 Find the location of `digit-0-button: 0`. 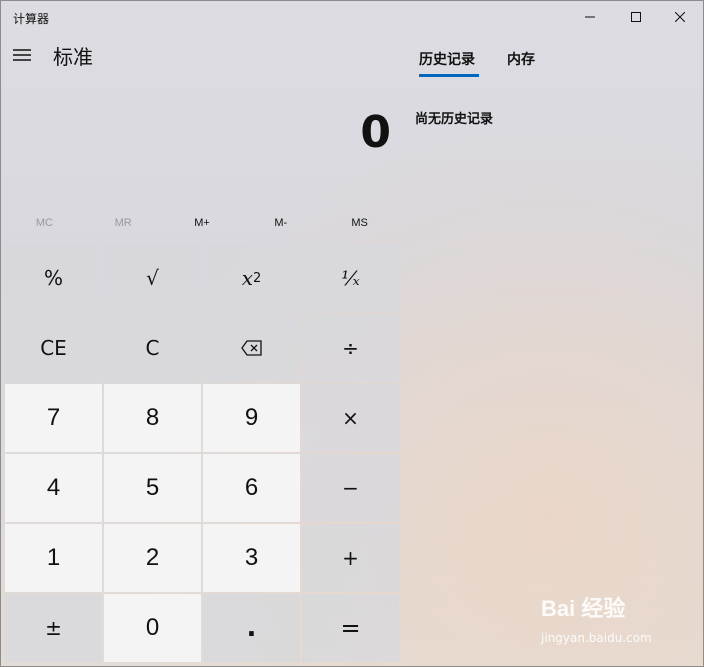

digit-0-button: 0 is located at coordinates (152, 628).